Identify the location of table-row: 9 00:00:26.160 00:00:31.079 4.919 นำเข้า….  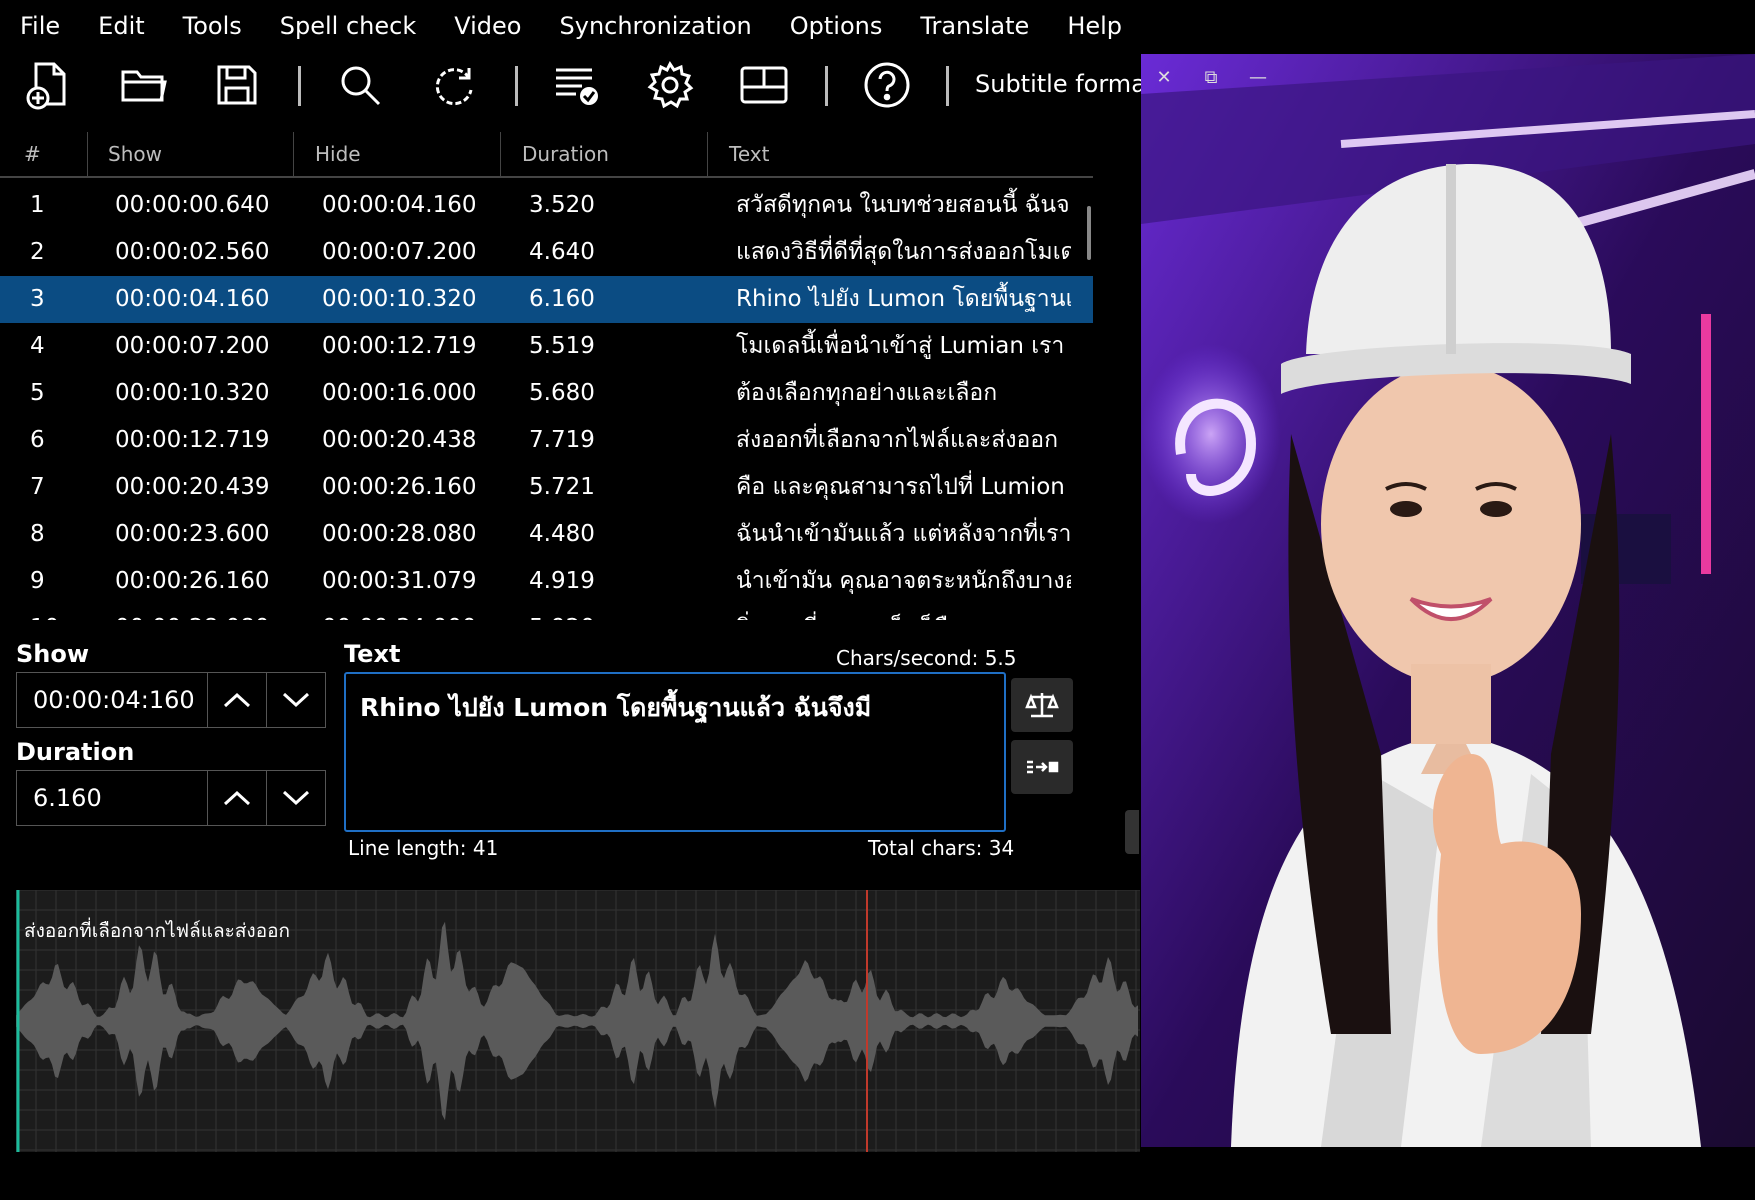
(546, 581).